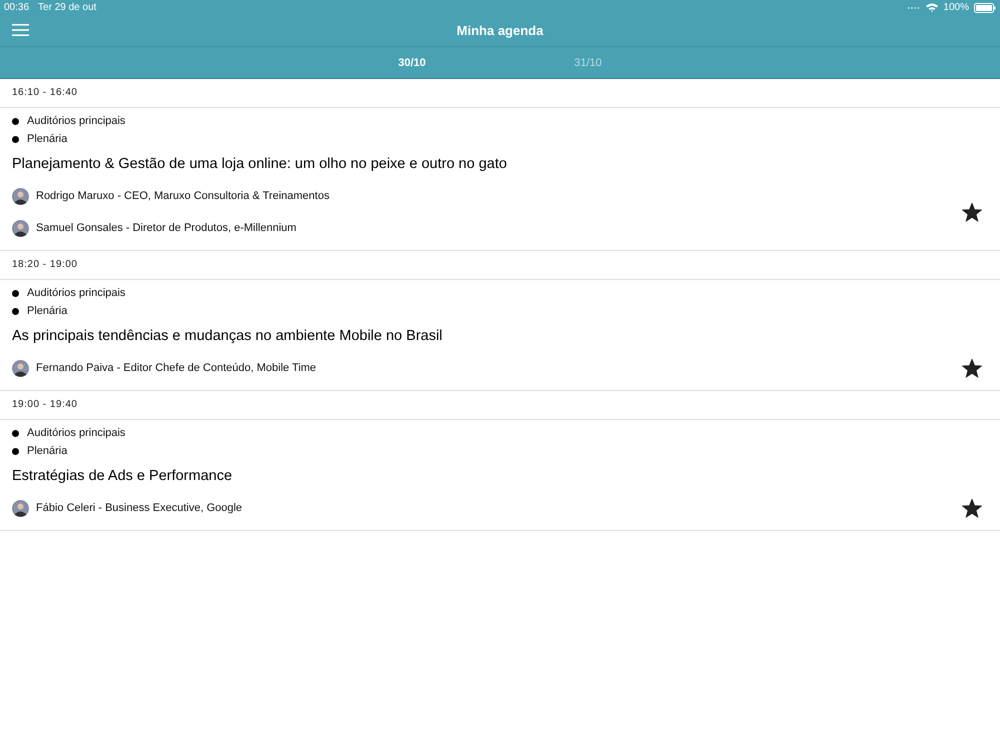  What do you see at coordinates (588, 62) in the screenshot?
I see `date-tab: 31/10` at bounding box center [588, 62].